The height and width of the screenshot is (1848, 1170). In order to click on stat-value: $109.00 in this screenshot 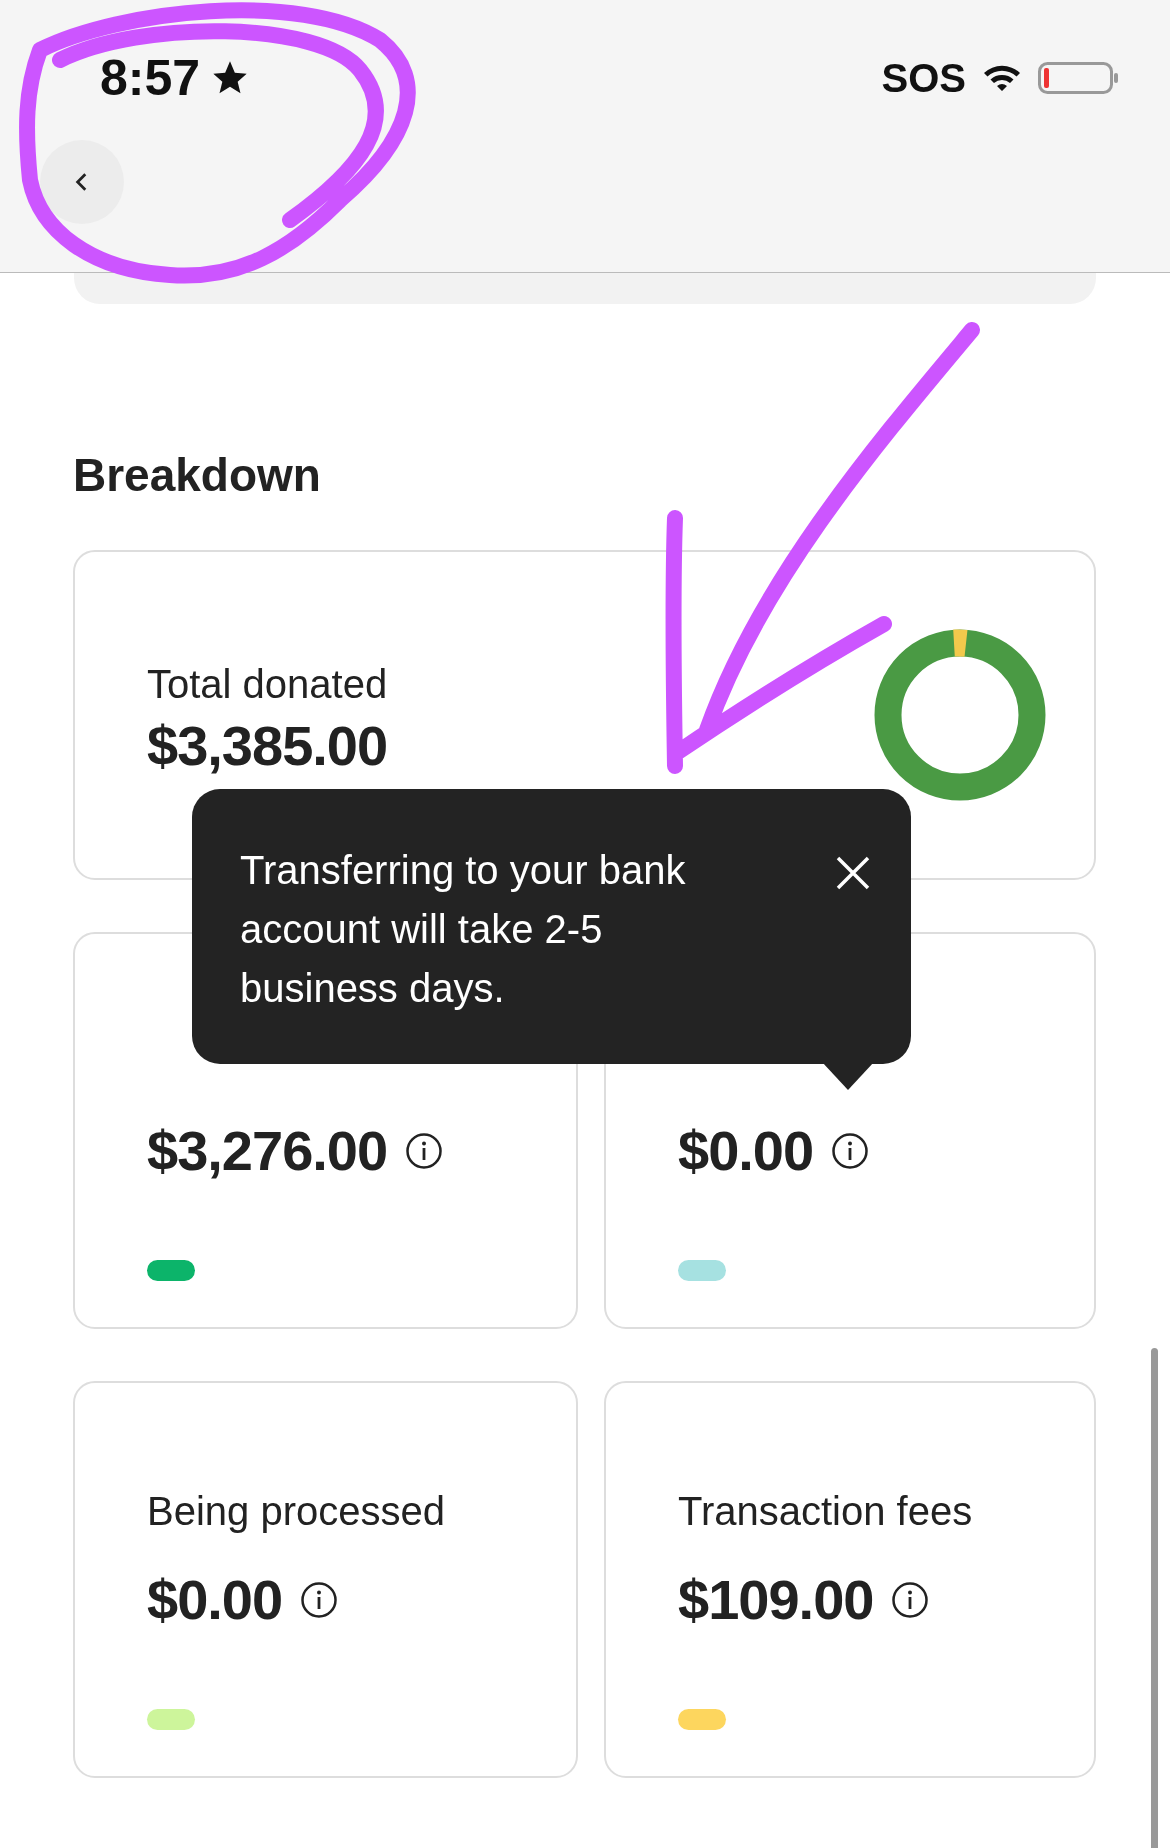, I will do `click(776, 1600)`.